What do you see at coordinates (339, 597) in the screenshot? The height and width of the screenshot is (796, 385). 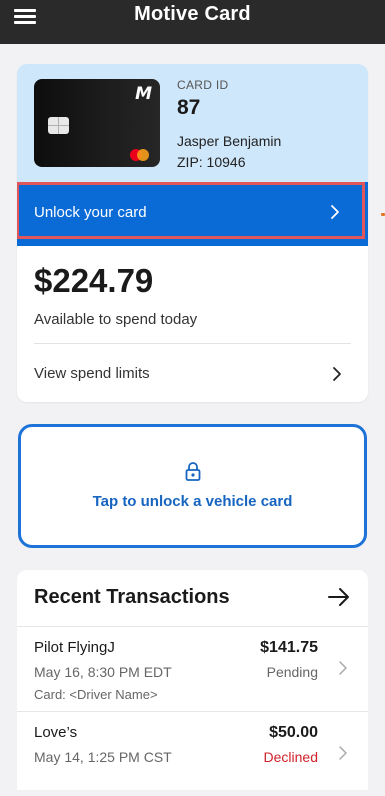 I see `arrow-right-icon` at bounding box center [339, 597].